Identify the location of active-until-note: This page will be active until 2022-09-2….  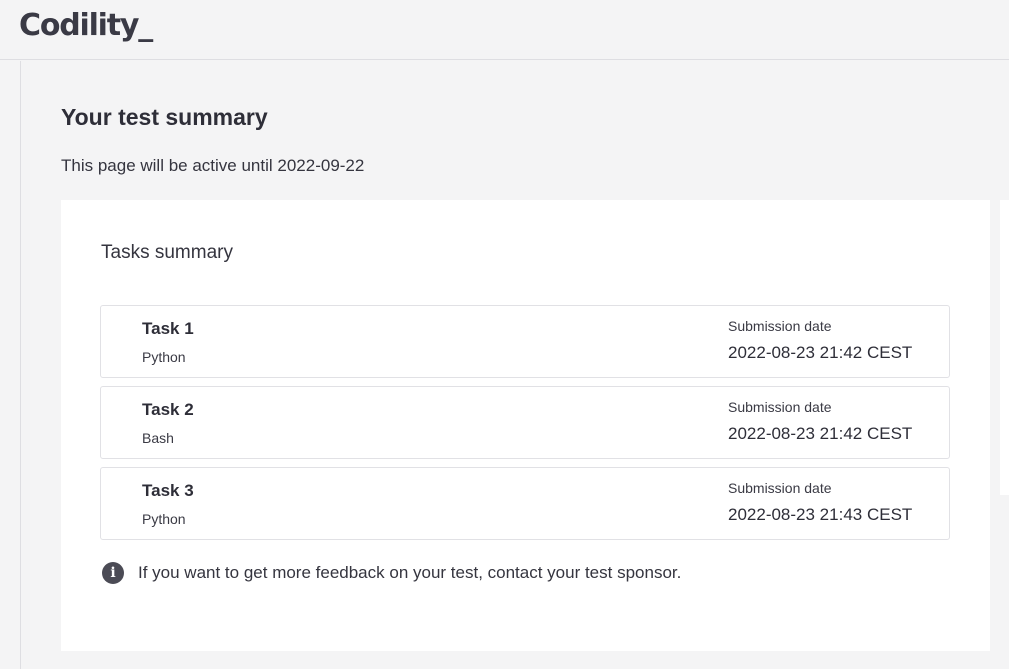
(213, 165).